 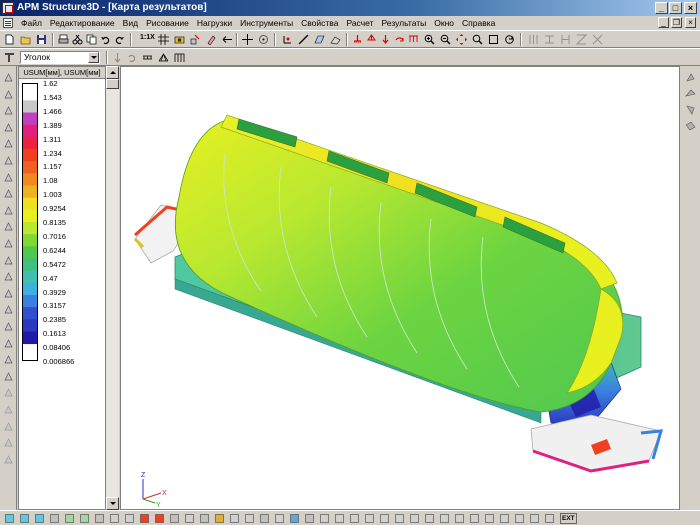 I want to click on chevron-down-icon, so click(x=93, y=57).